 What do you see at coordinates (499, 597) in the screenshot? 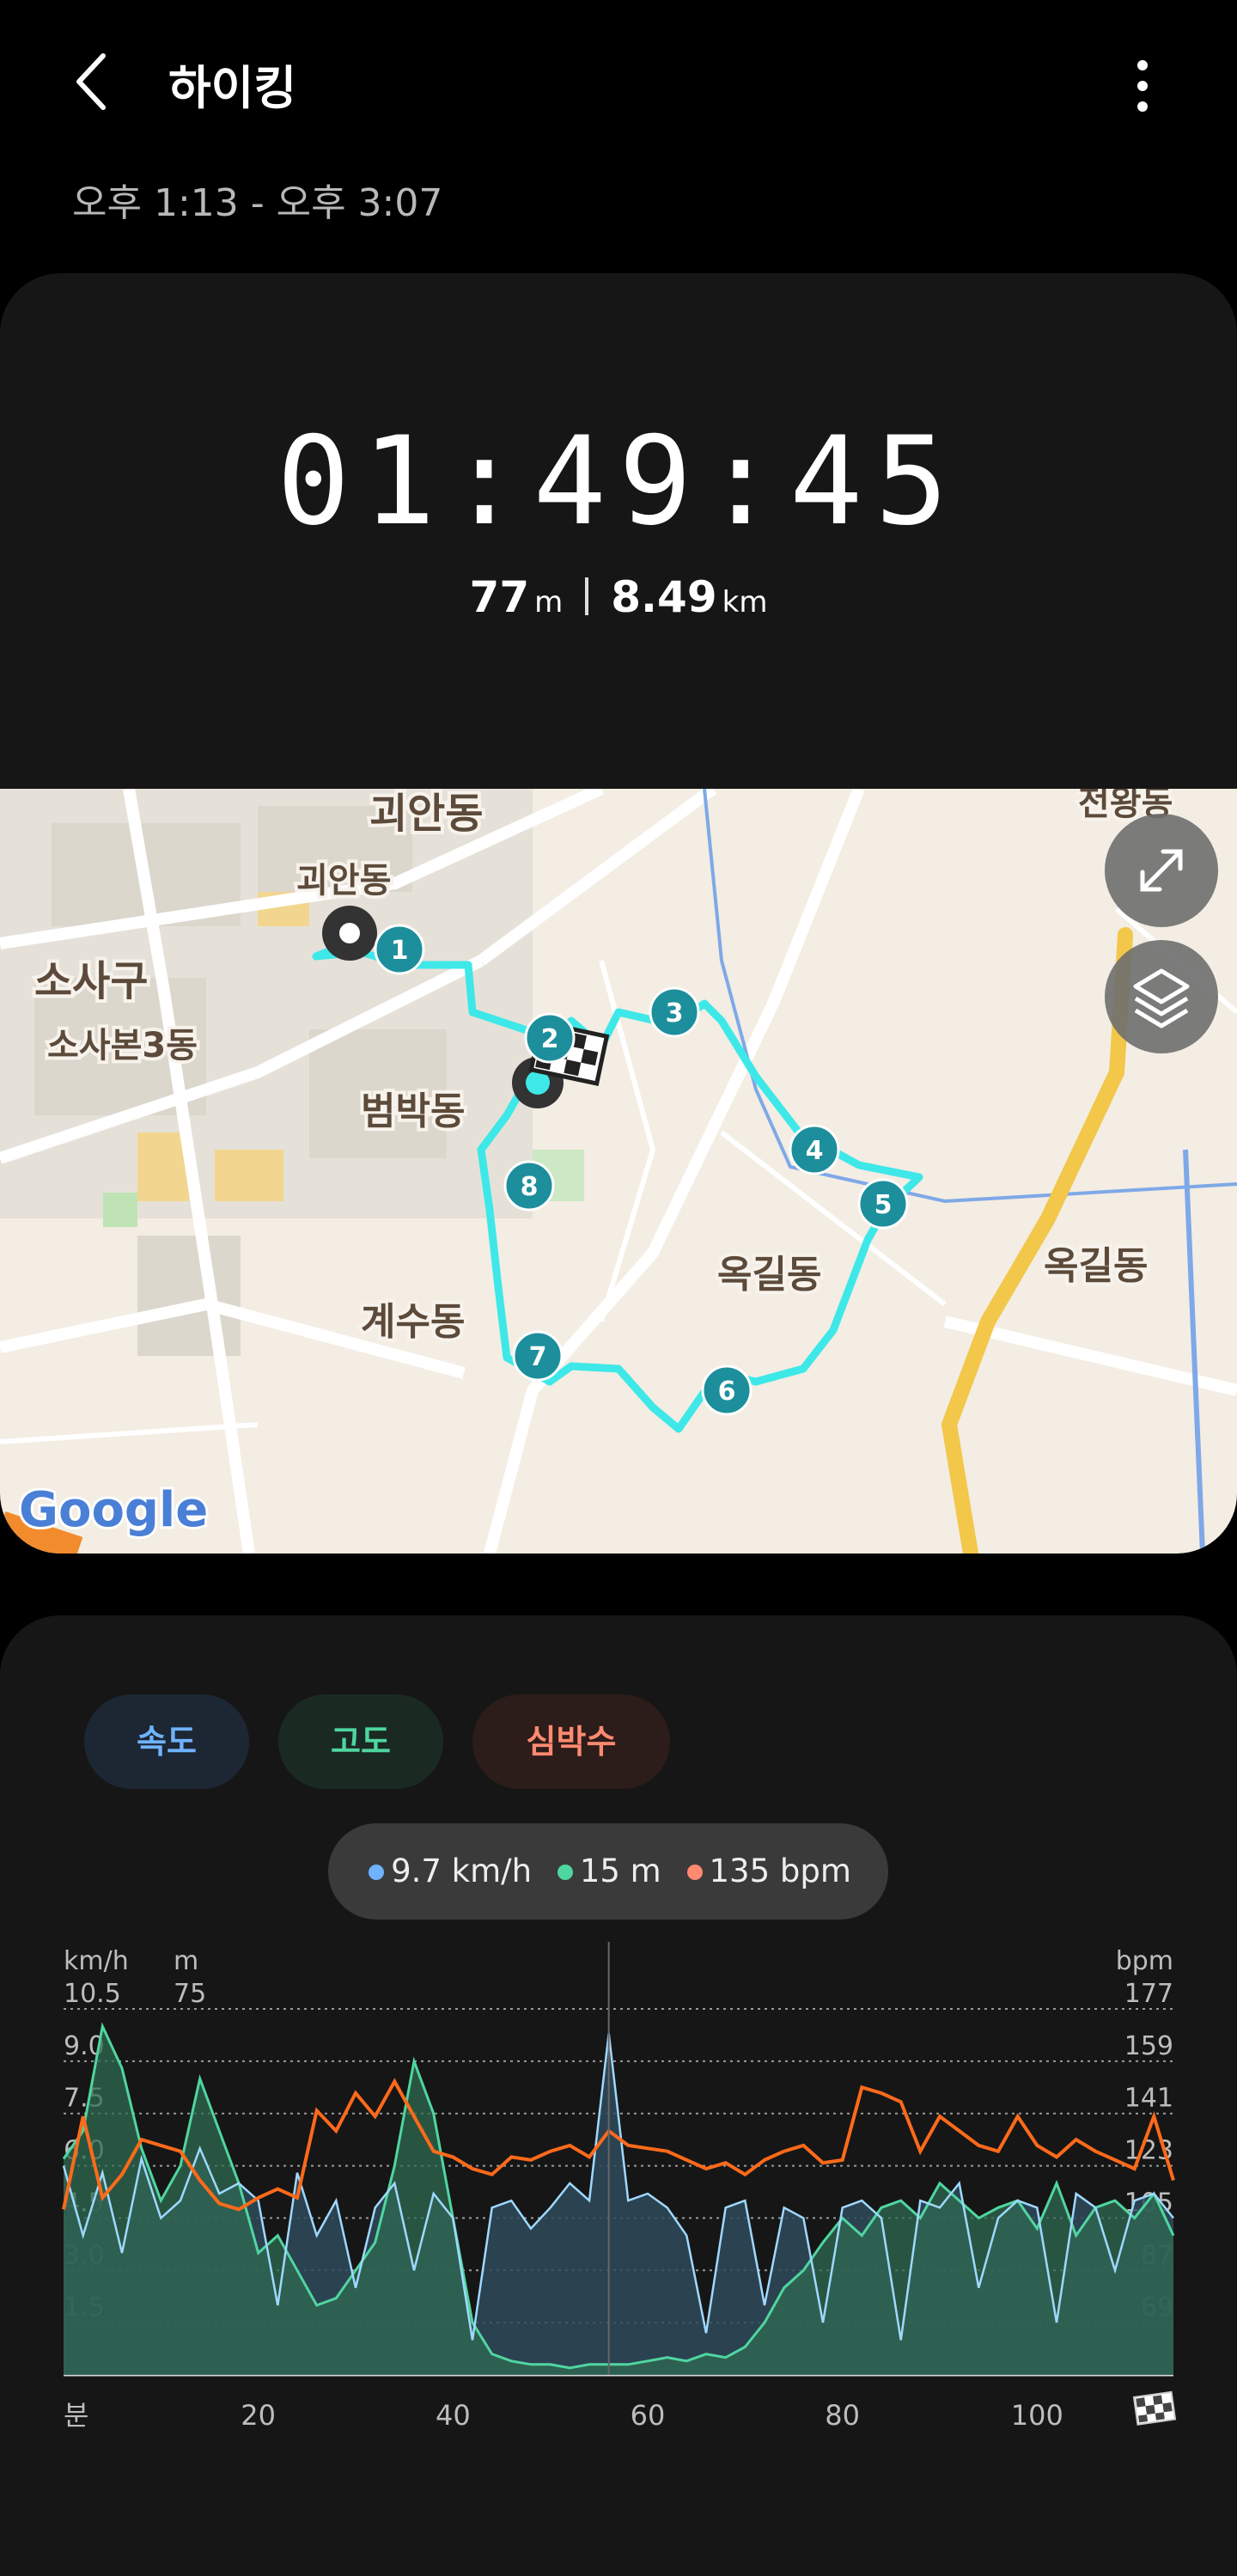
I see `elevation-value: 77` at bounding box center [499, 597].